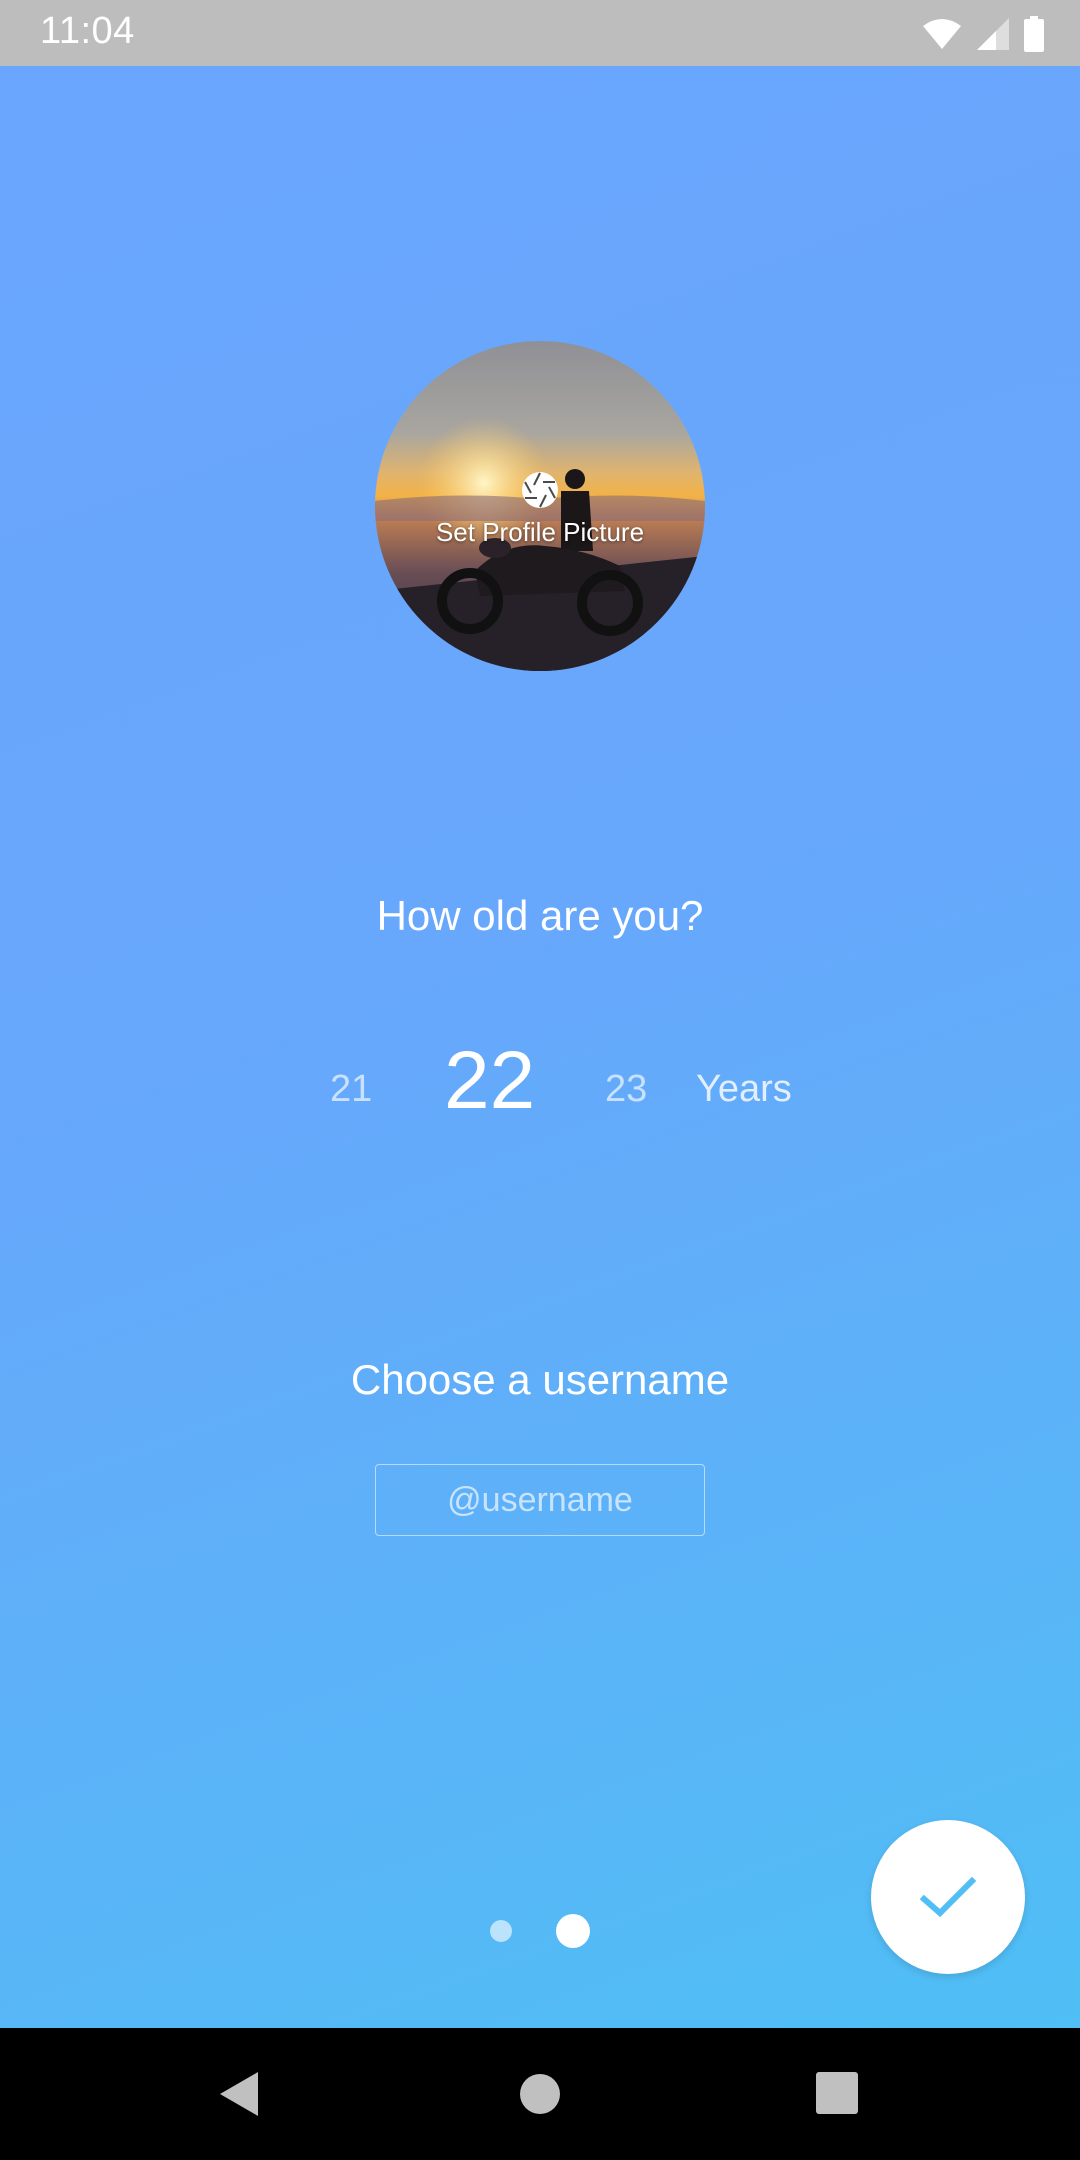 This screenshot has width=1080, height=2160. I want to click on confirm-button, so click(948, 1897).